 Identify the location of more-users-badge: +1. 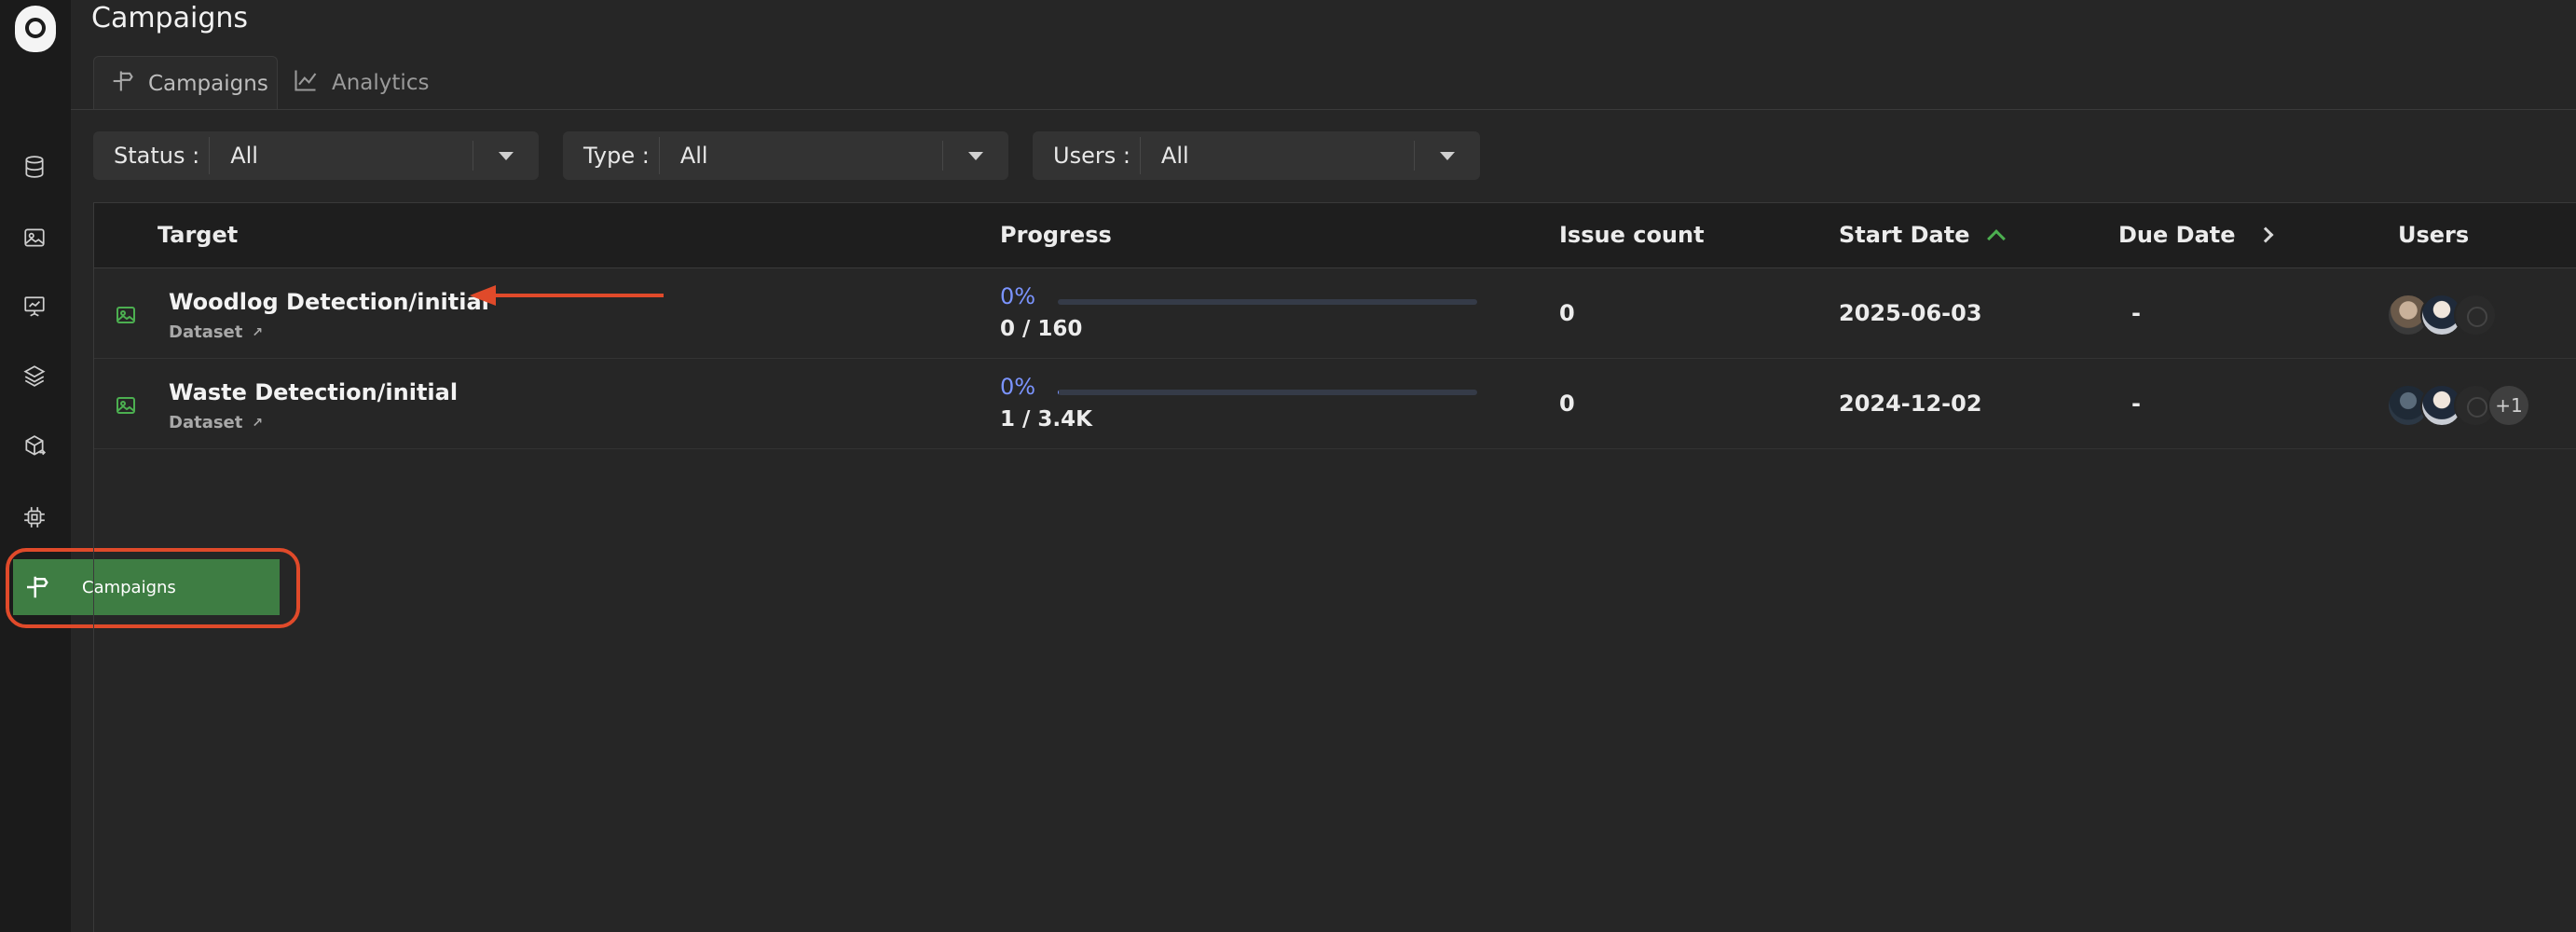
(2508, 405).